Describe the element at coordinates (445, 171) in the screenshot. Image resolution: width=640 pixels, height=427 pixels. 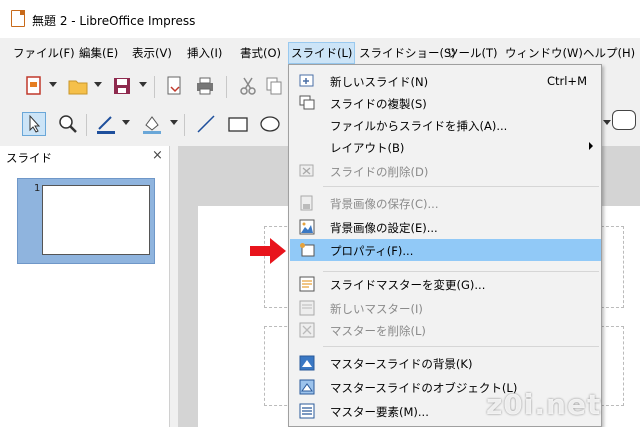
I see `menu-item-delete-slide: スライドの削除(D)` at that location.